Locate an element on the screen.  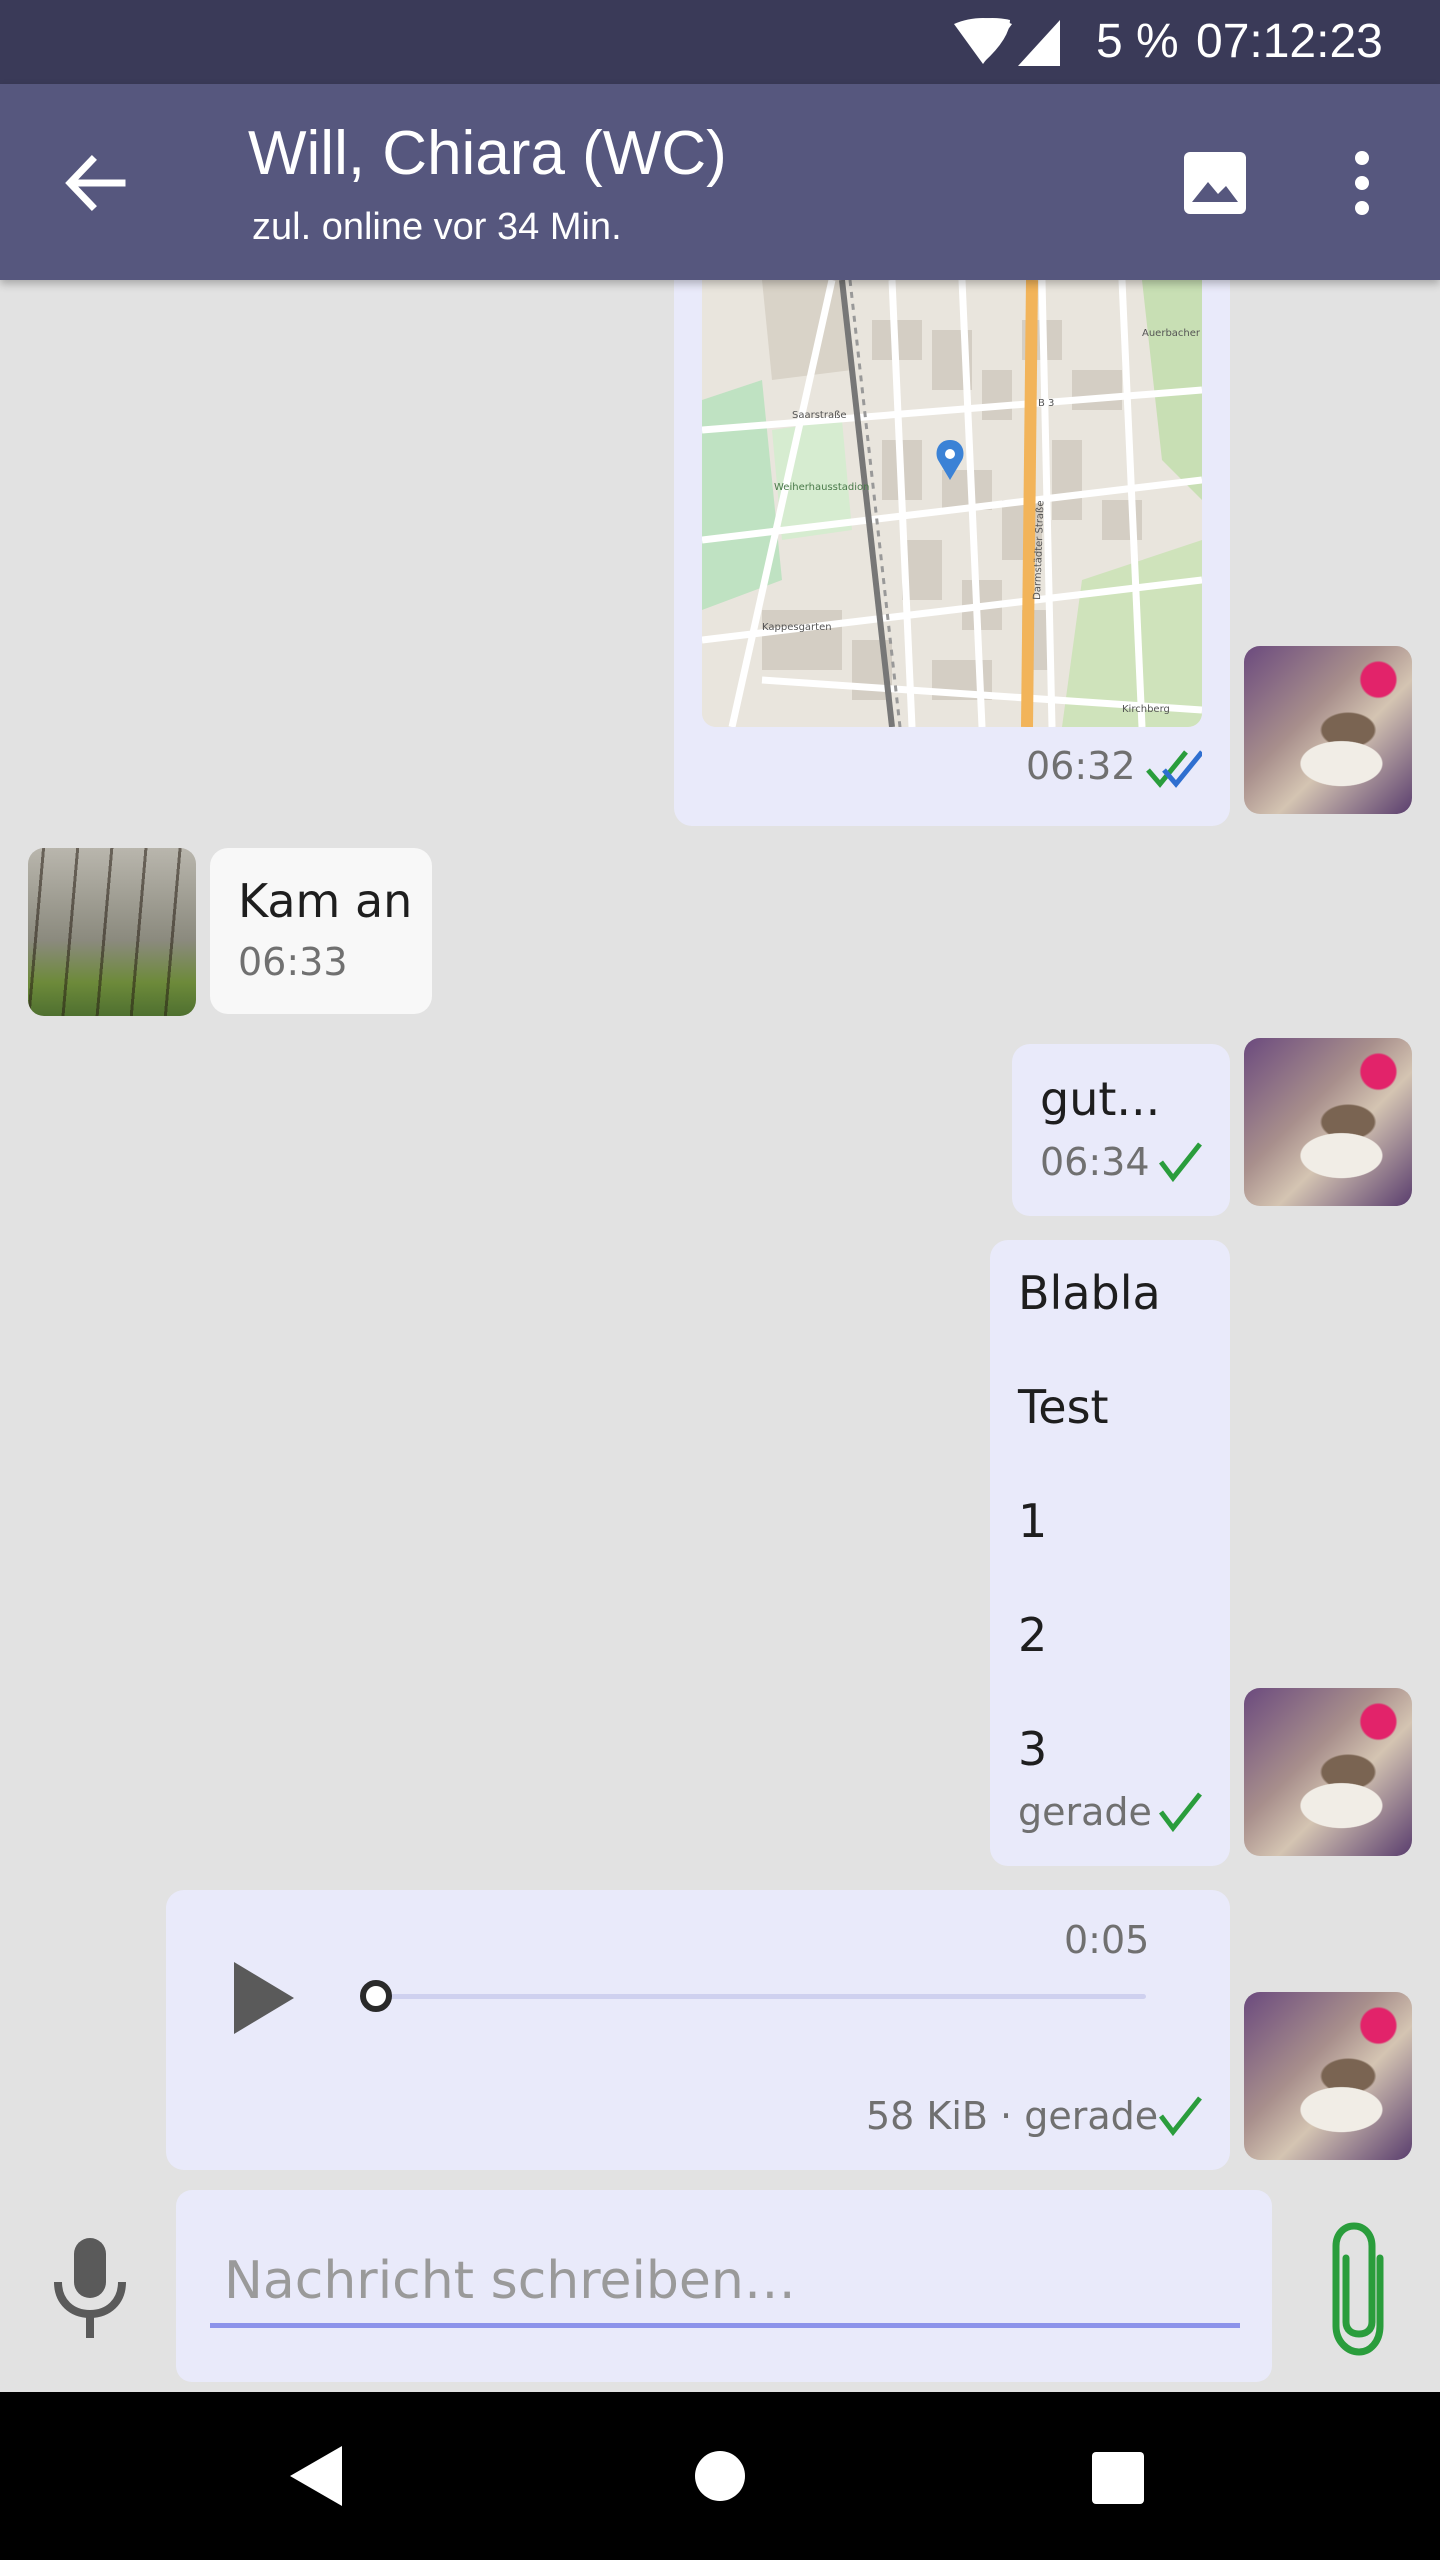
attachment-paperclip-icon is located at coordinates (1359, 2288).